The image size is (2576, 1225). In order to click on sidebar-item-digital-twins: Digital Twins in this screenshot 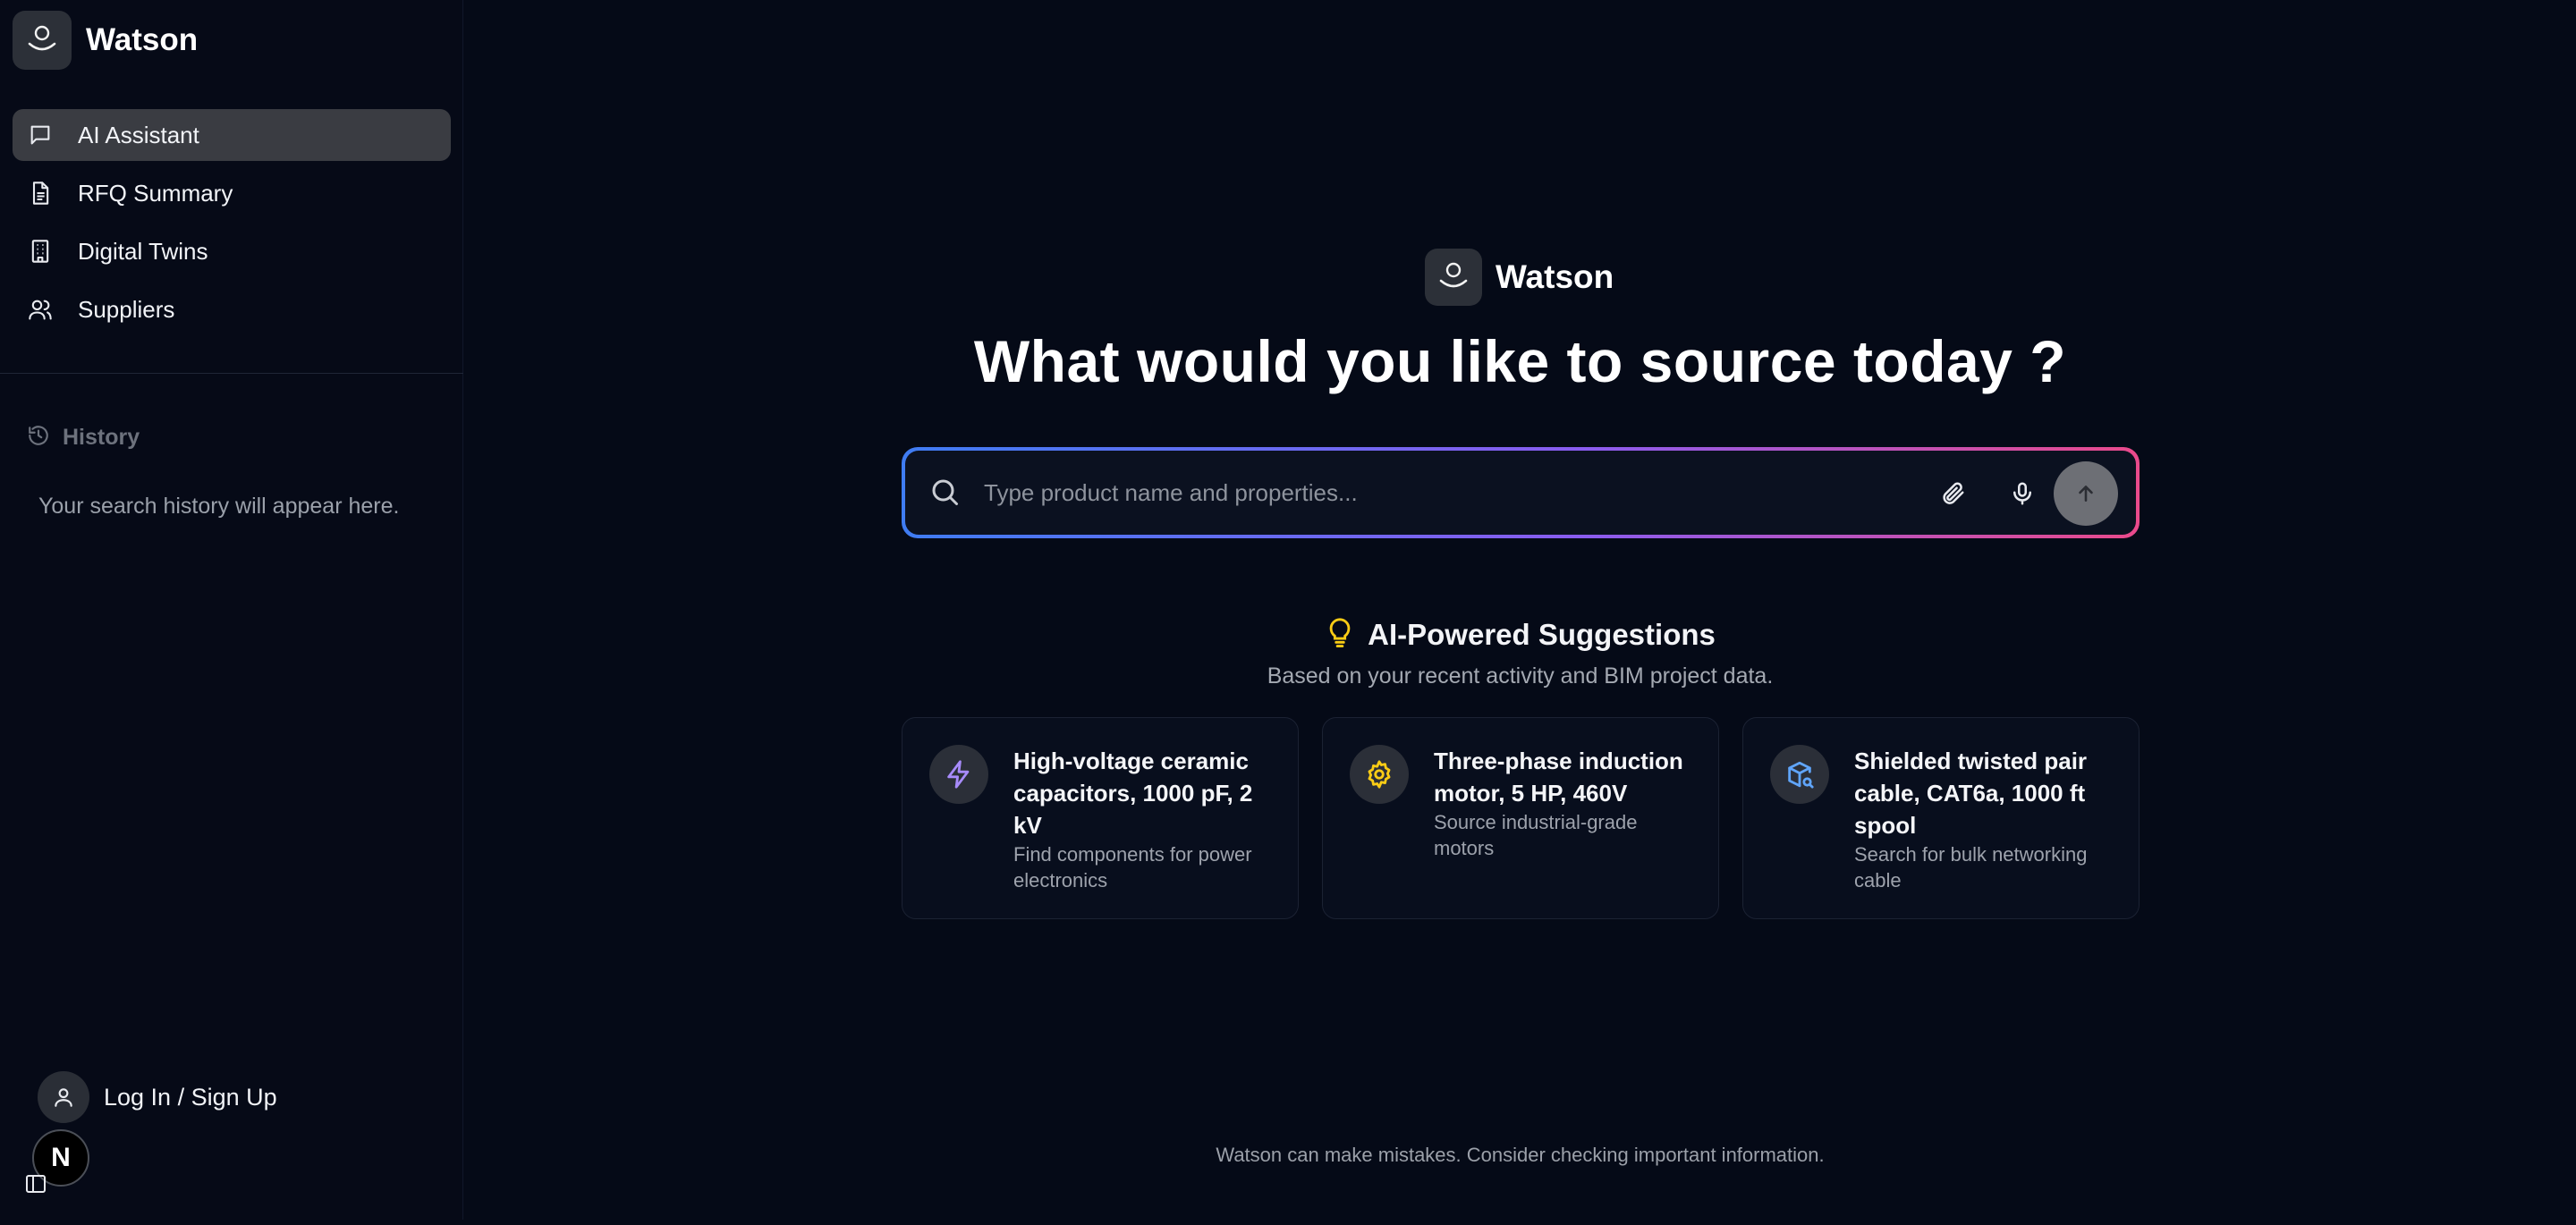, I will do `click(232, 251)`.